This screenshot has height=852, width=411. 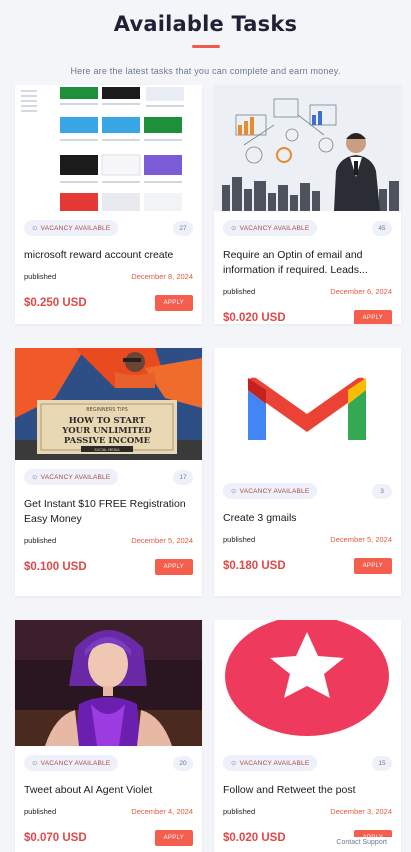 I want to click on task-date: December 8, 2024, so click(x=162, y=276).